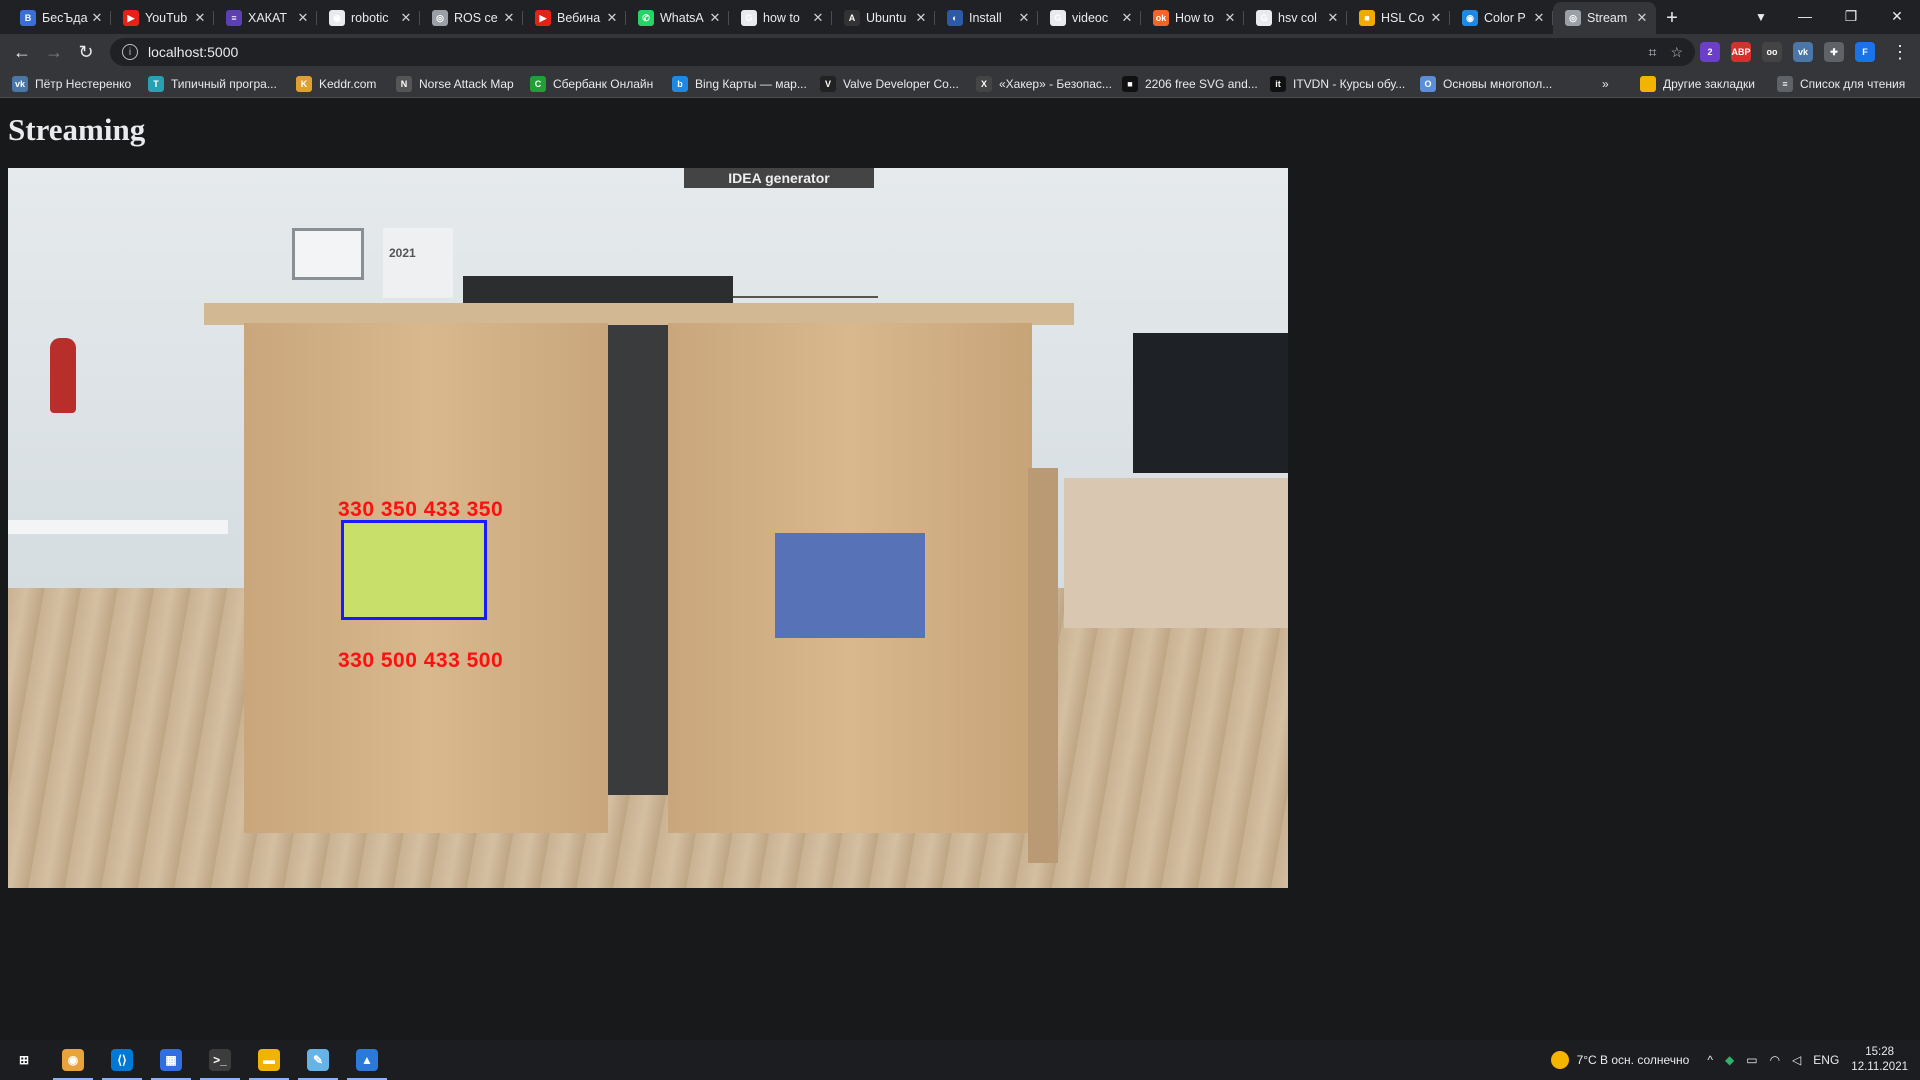 The width and height of the screenshot is (1920, 1080). What do you see at coordinates (1672, 18) in the screenshot?
I see `new-tab-icon: +` at bounding box center [1672, 18].